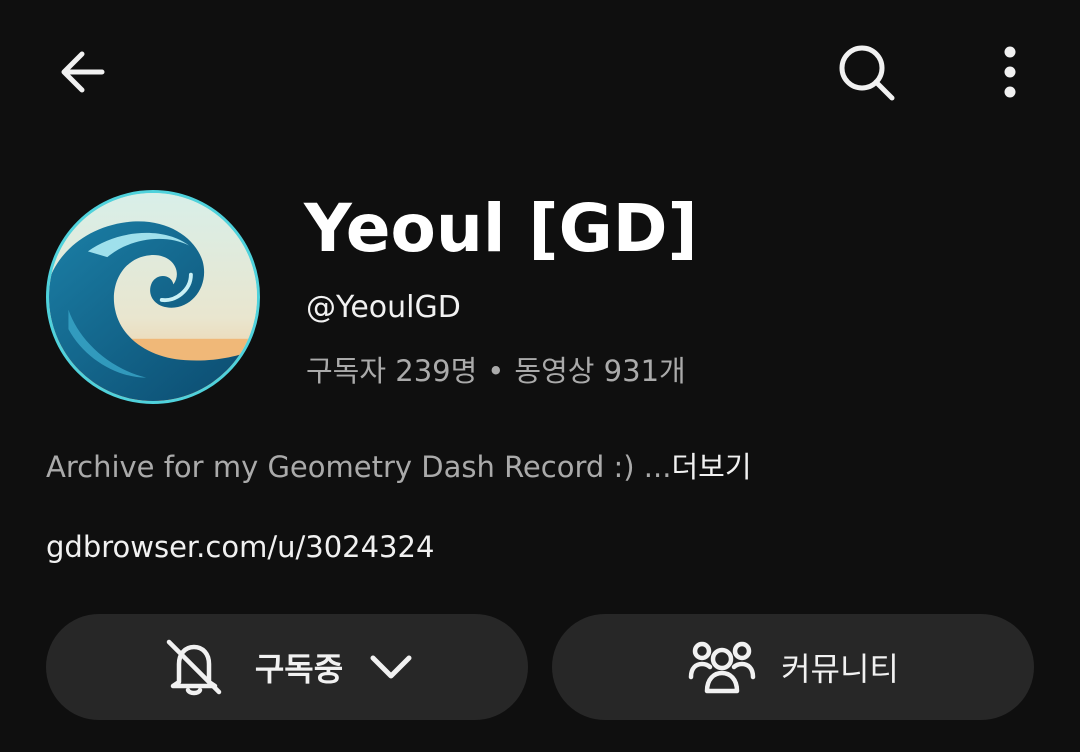 The width and height of the screenshot is (1080, 752). I want to click on channel-avatar, so click(153, 297).